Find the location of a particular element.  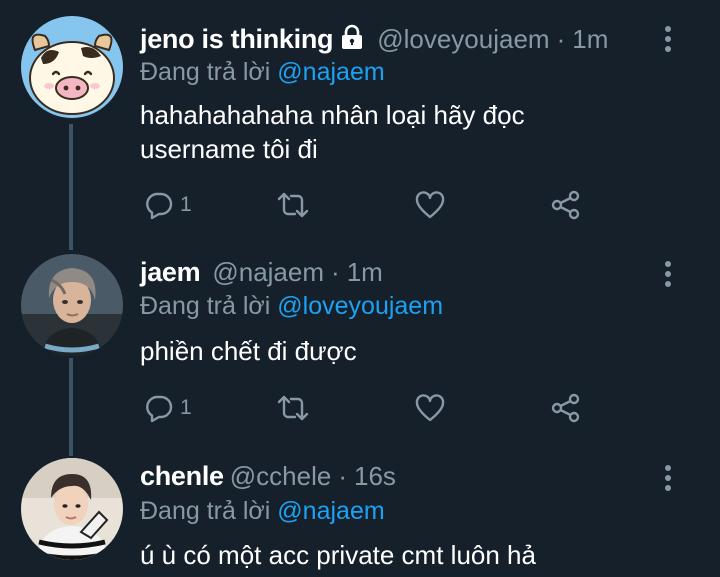

lock-icon is located at coordinates (352, 37).